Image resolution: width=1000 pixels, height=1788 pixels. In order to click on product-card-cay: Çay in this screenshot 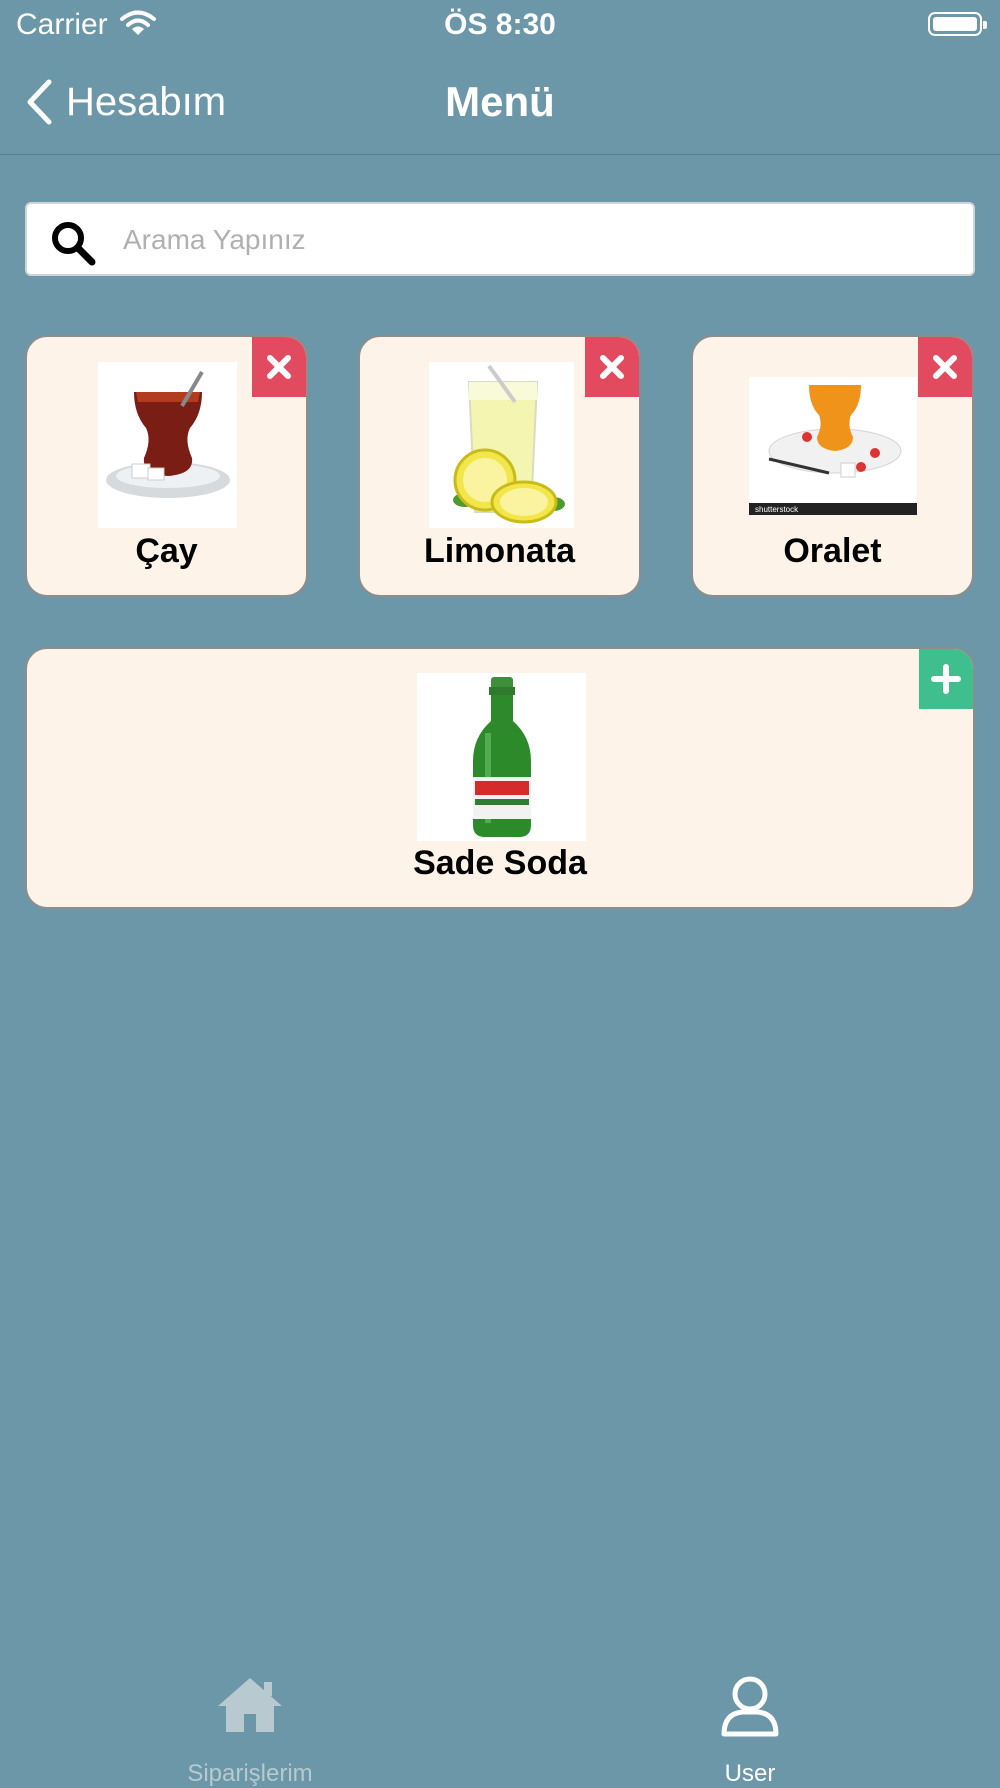, I will do `click(166, 466)`.